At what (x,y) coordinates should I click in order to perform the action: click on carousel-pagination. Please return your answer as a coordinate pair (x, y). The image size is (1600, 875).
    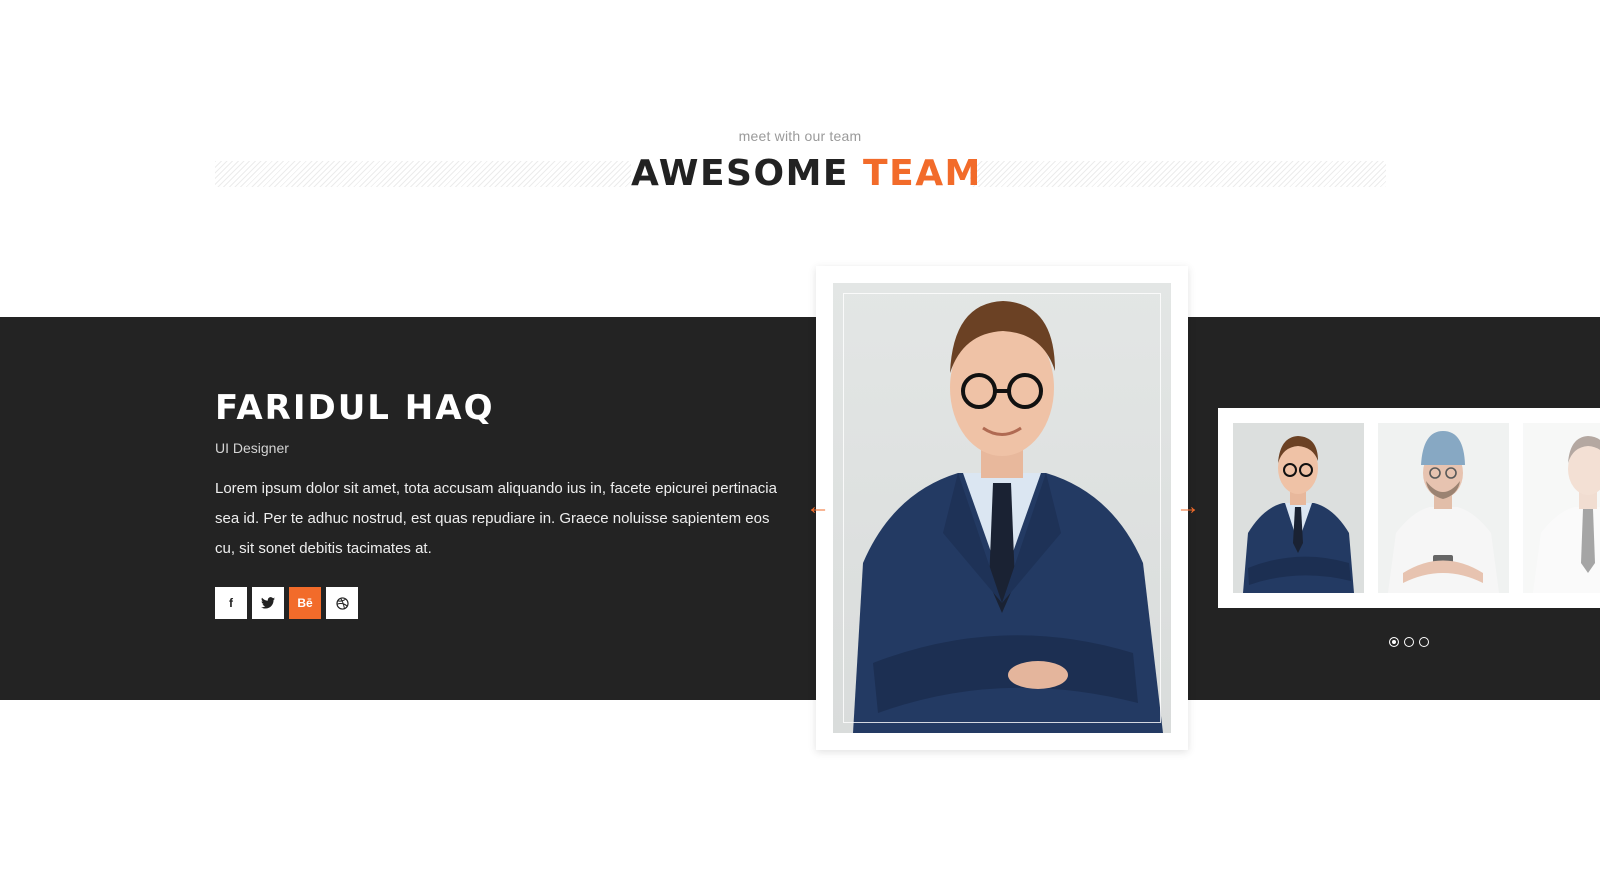
    Looking at the image, I should click on (1409, 642).